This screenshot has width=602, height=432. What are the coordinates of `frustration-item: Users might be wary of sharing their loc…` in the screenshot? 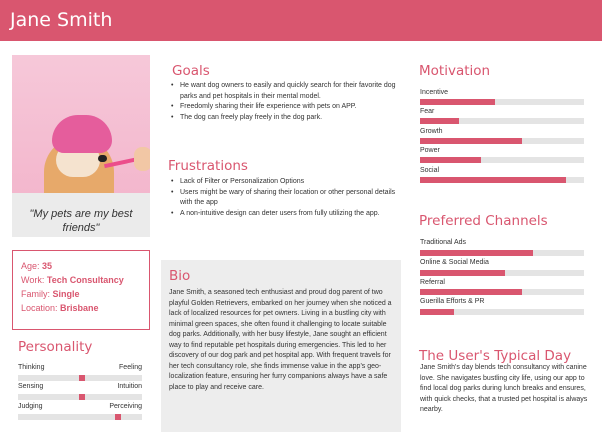 It's located at (285, 198).